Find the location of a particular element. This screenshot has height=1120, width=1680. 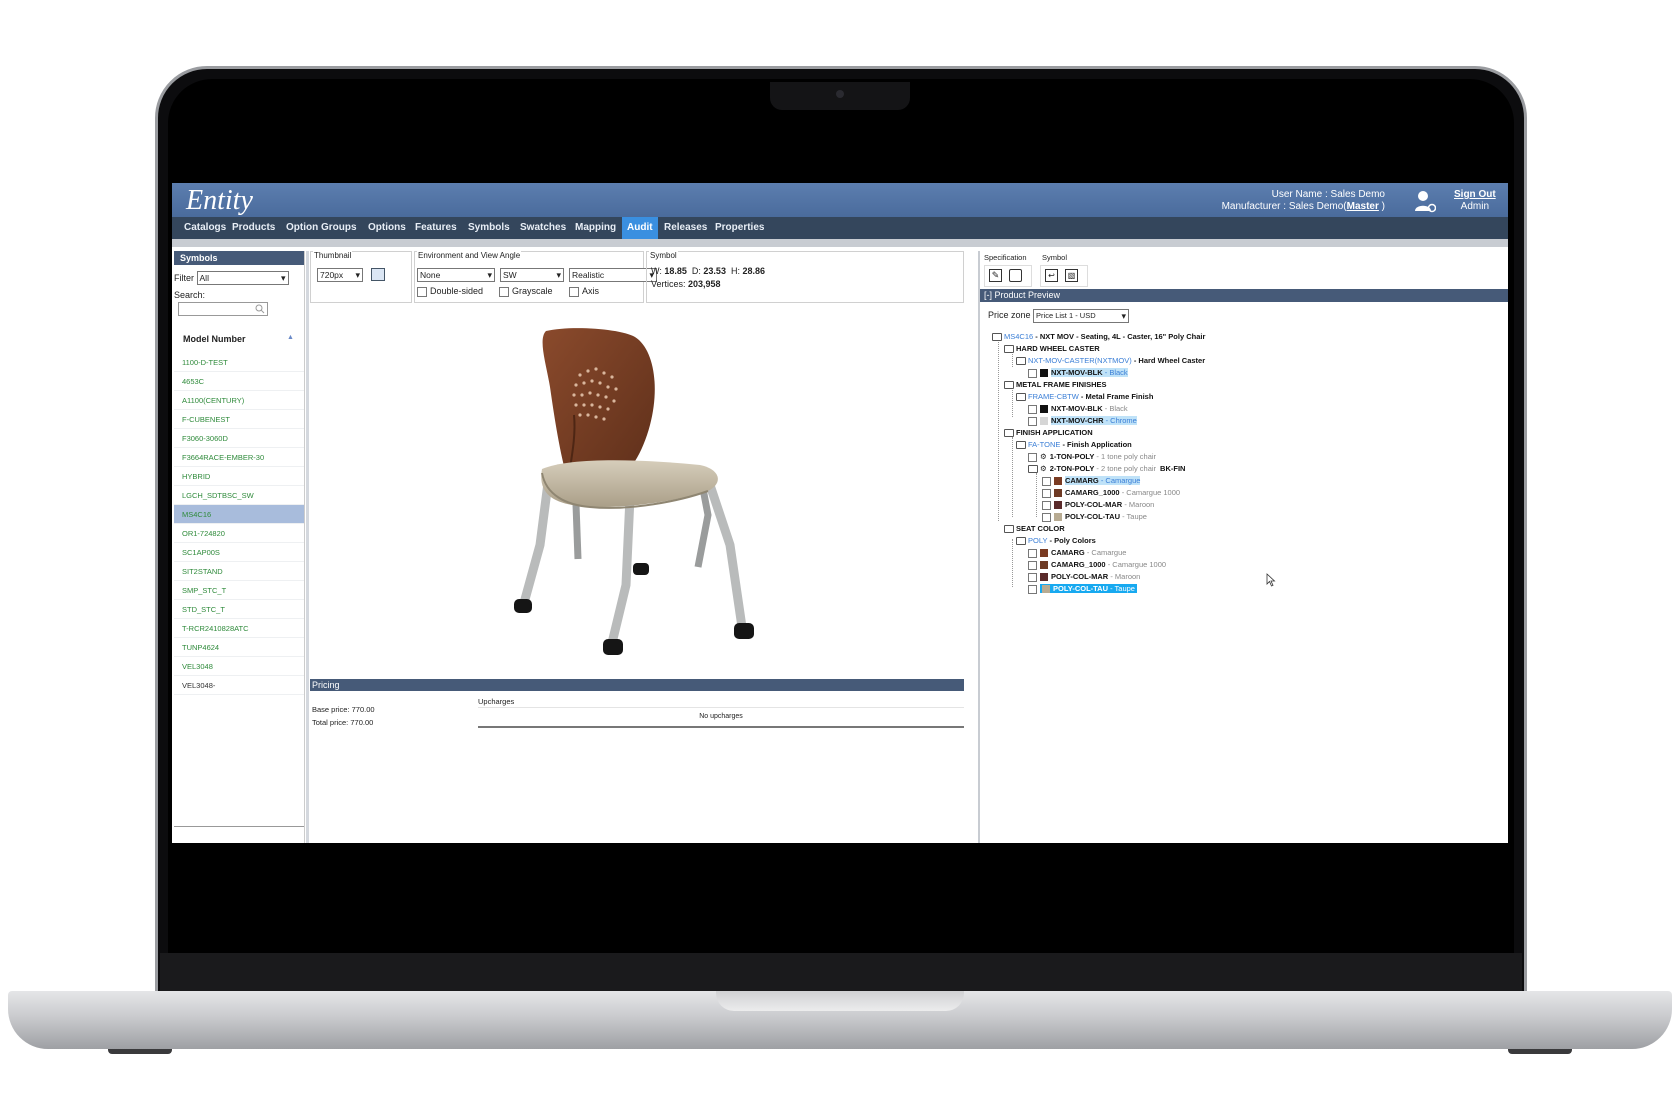

sort-up-icon: ▲ is located at coordinates (290, 337).